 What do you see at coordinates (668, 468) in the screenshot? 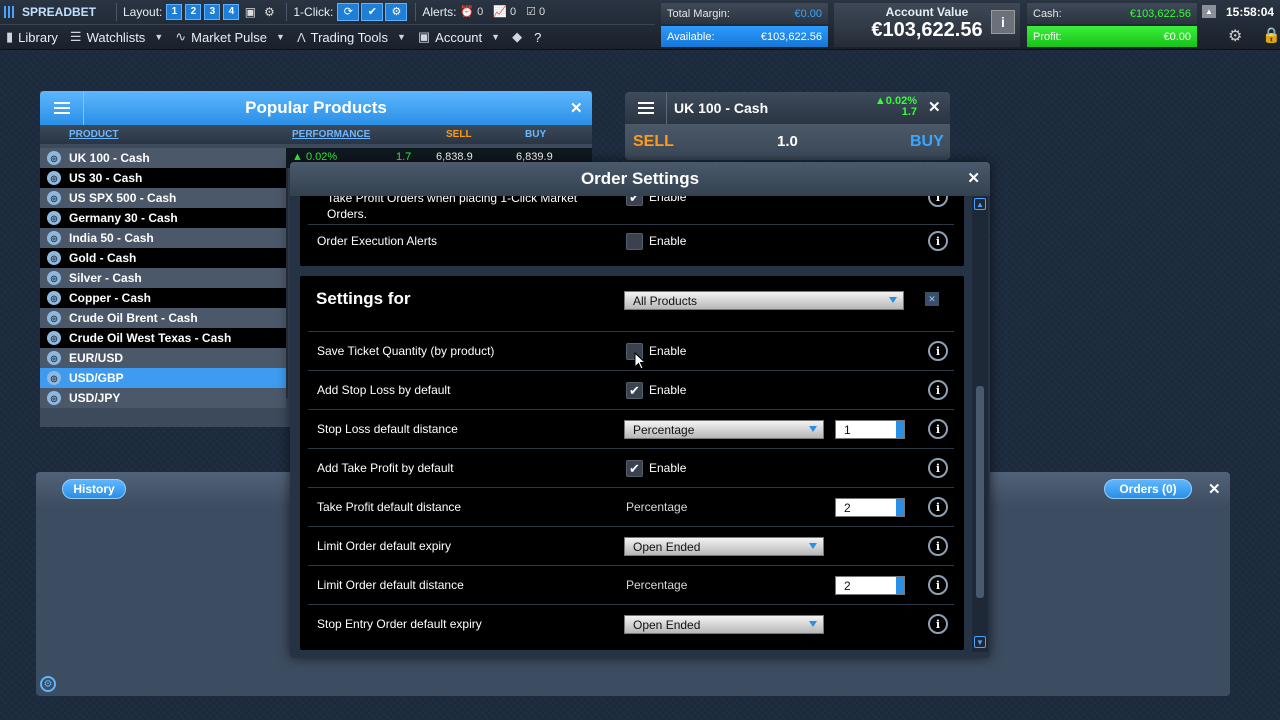
I see `enable-label: Enable` at bounding box center [668, 468].